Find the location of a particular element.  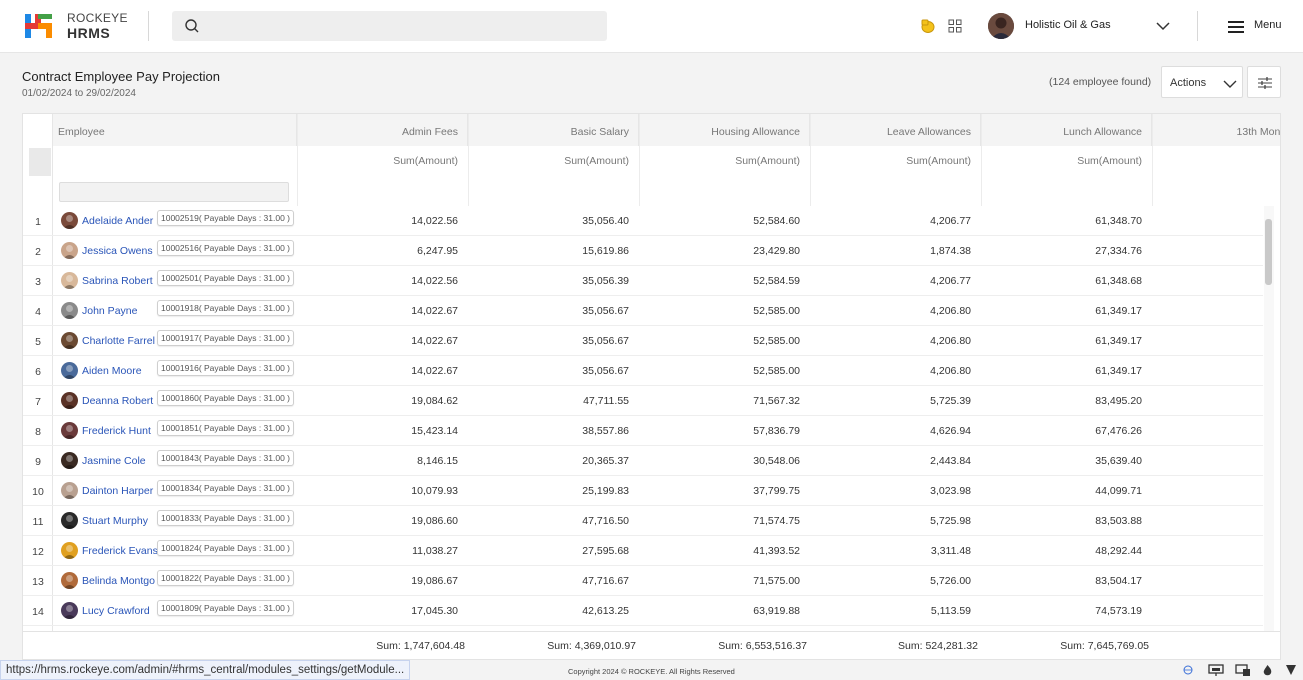

actions-dropdown: Actions is located at coordinates (1202, 82).